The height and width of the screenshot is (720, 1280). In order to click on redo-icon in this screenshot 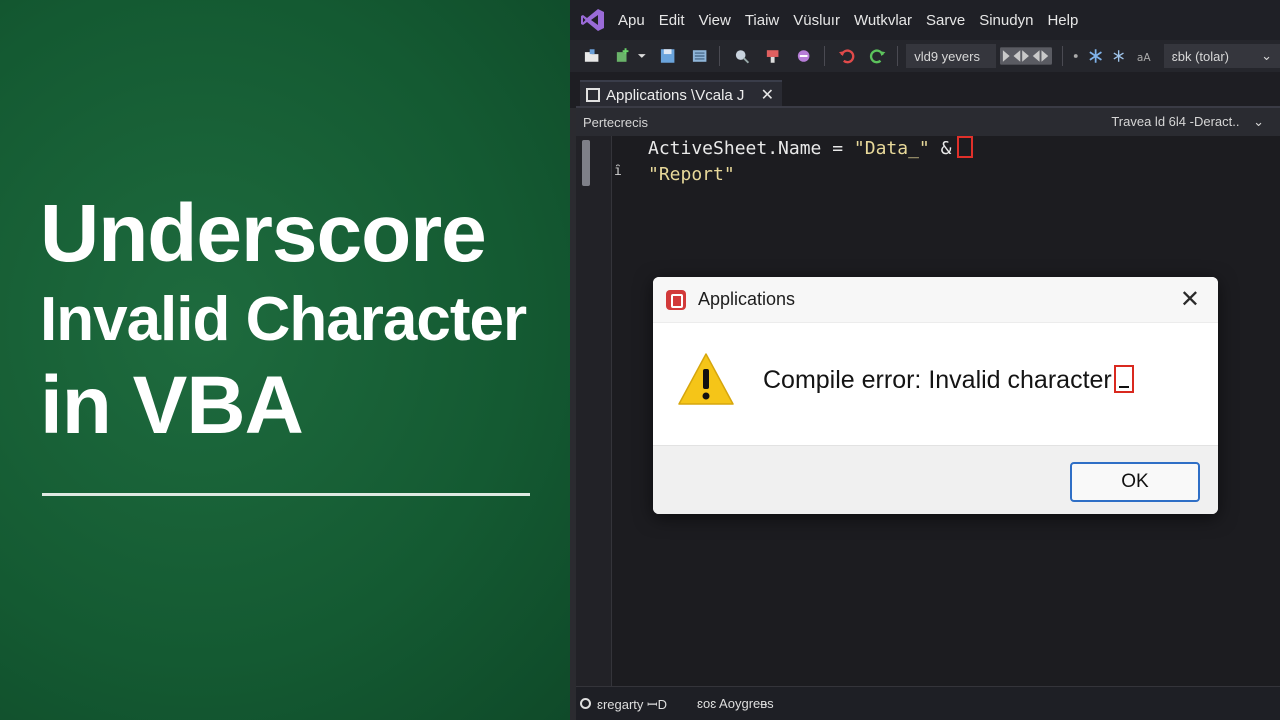, I will do `click(877, 56)`.